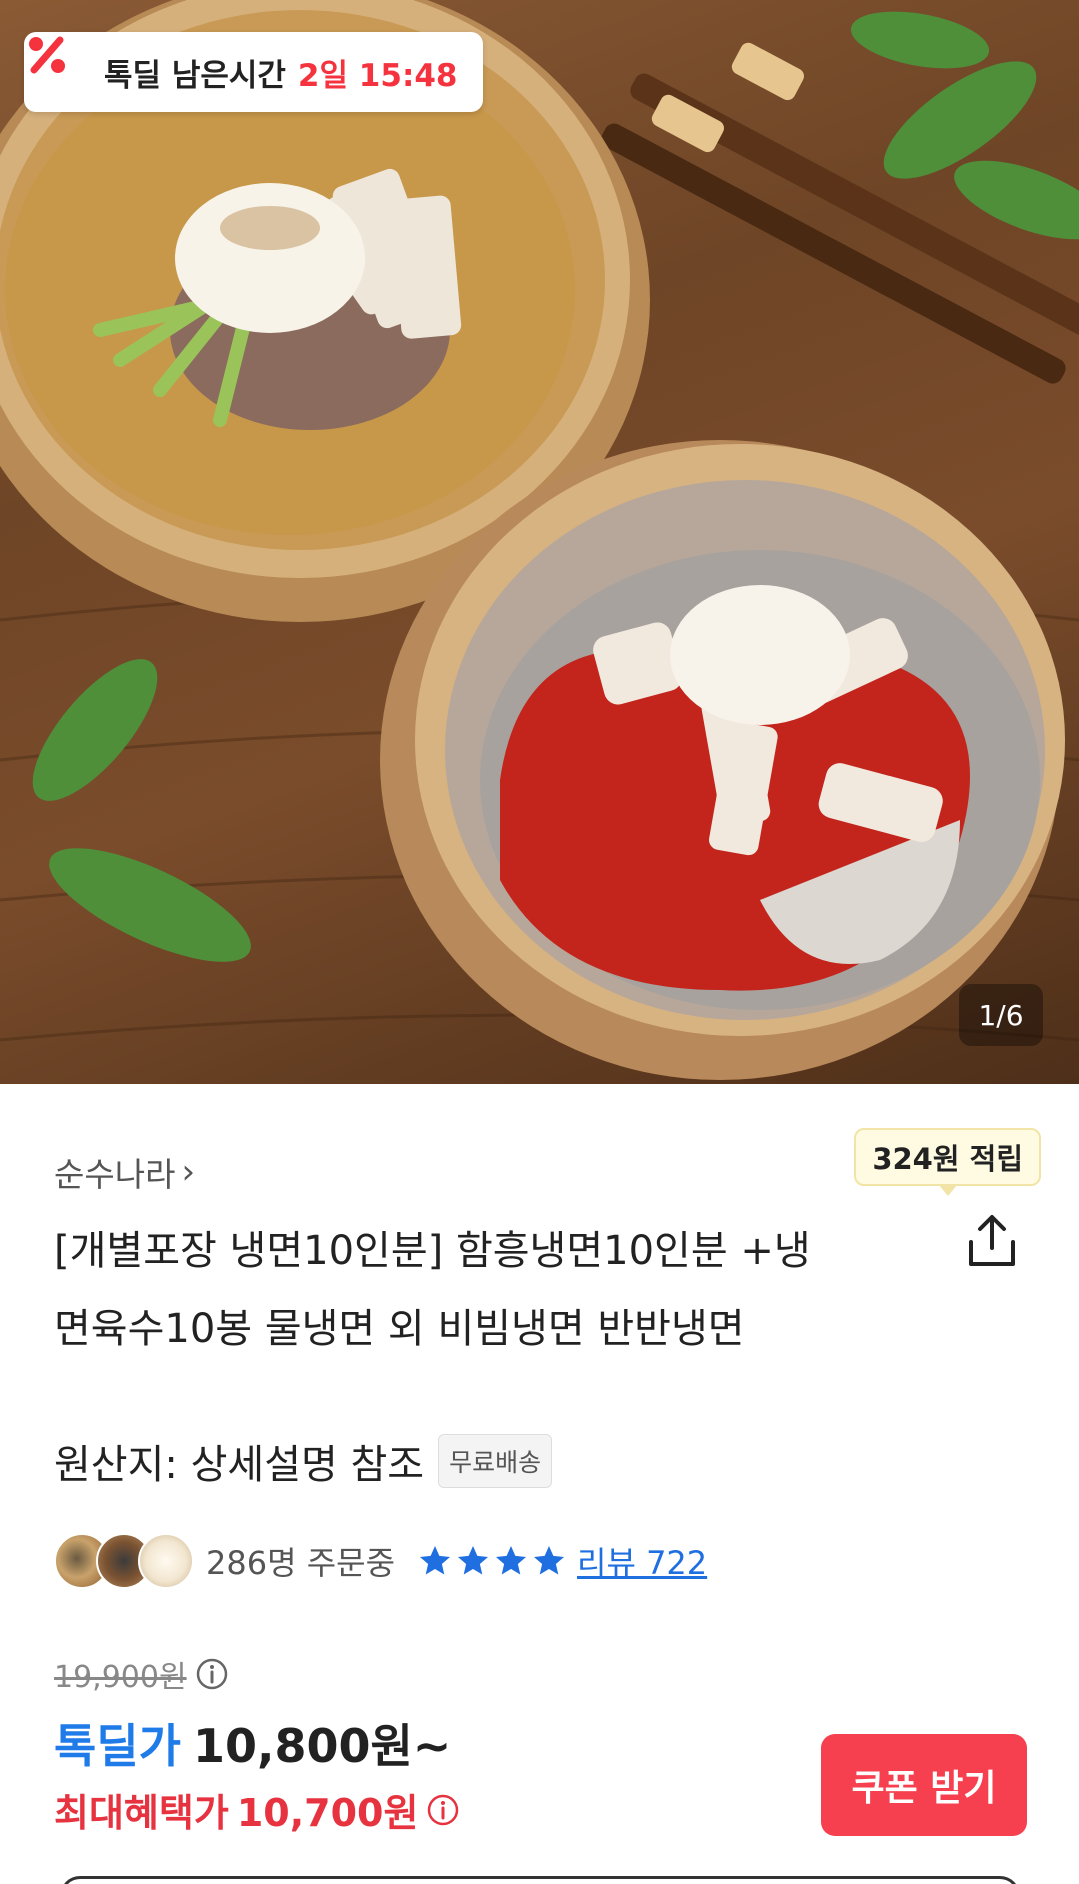 This screenshot has height=1884, width=1079. Describe the element at coordinates (115, 1174) in the screenshot. I see `seller-name: 순수나라` at that location.